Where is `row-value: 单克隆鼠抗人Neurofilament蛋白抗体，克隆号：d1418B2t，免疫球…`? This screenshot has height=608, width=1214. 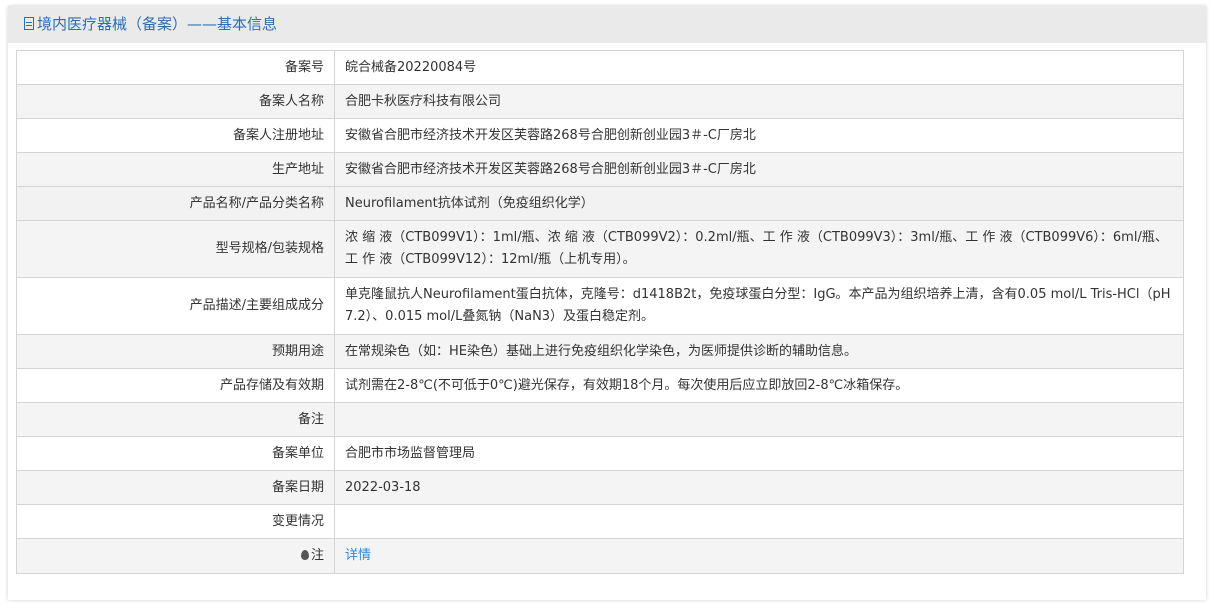
row-value: 单克隆鼠抗人Neurofilament蛋白抗体，克隆号：d1418B2t，免疫球… is located at coordinates (759, 306).